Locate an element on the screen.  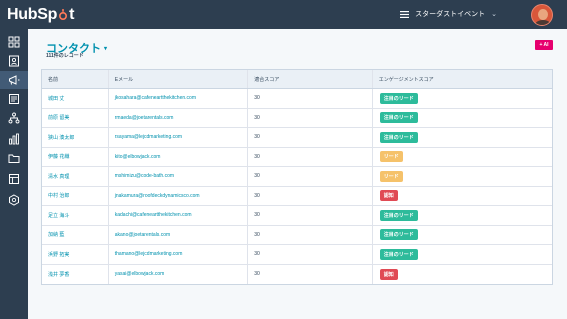
reports-icon is located at coordinates (14, 139).